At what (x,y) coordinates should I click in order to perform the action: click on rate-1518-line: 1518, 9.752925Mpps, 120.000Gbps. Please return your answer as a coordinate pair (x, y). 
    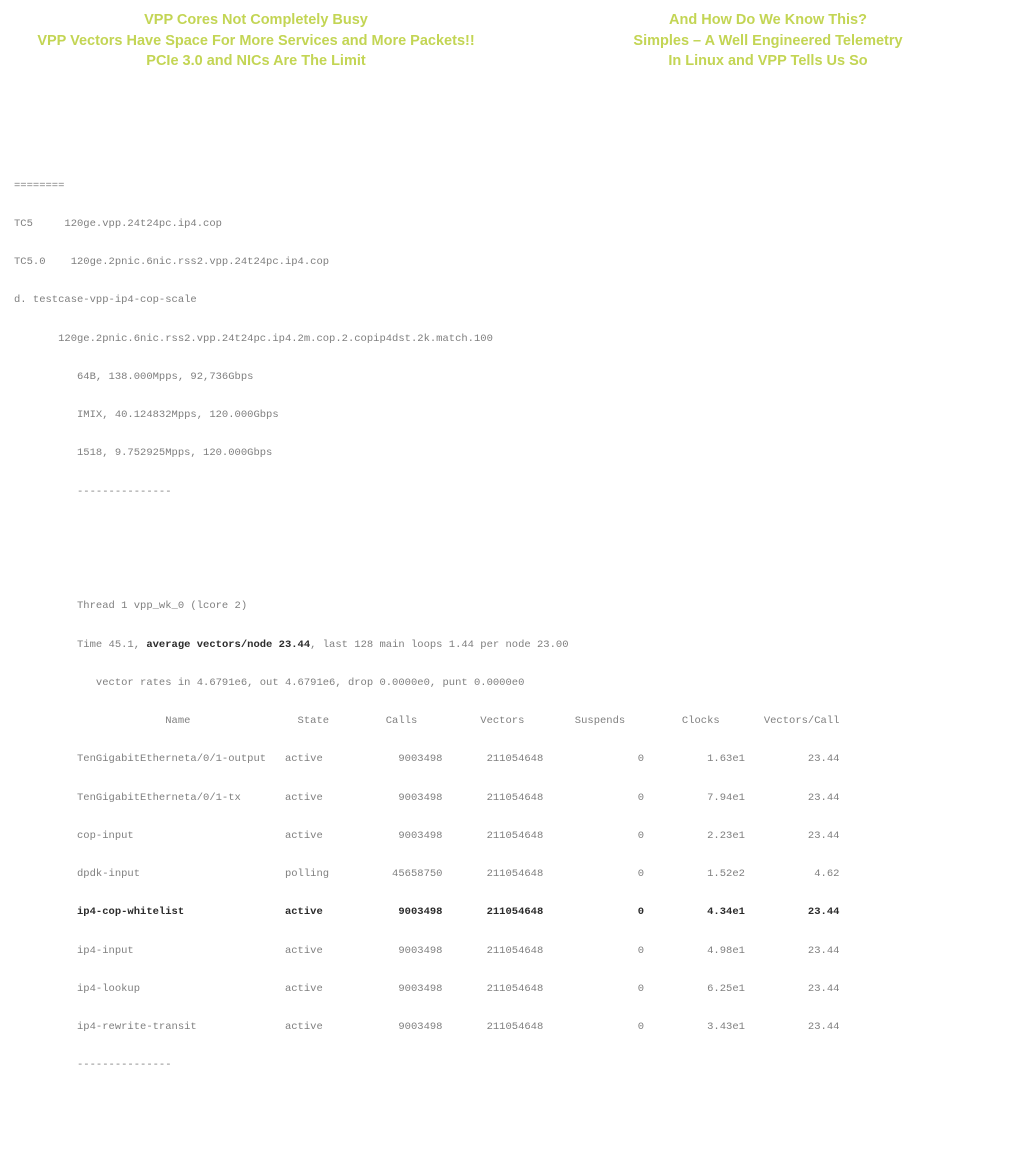
    Looking at the image, I should click on (514, 453).